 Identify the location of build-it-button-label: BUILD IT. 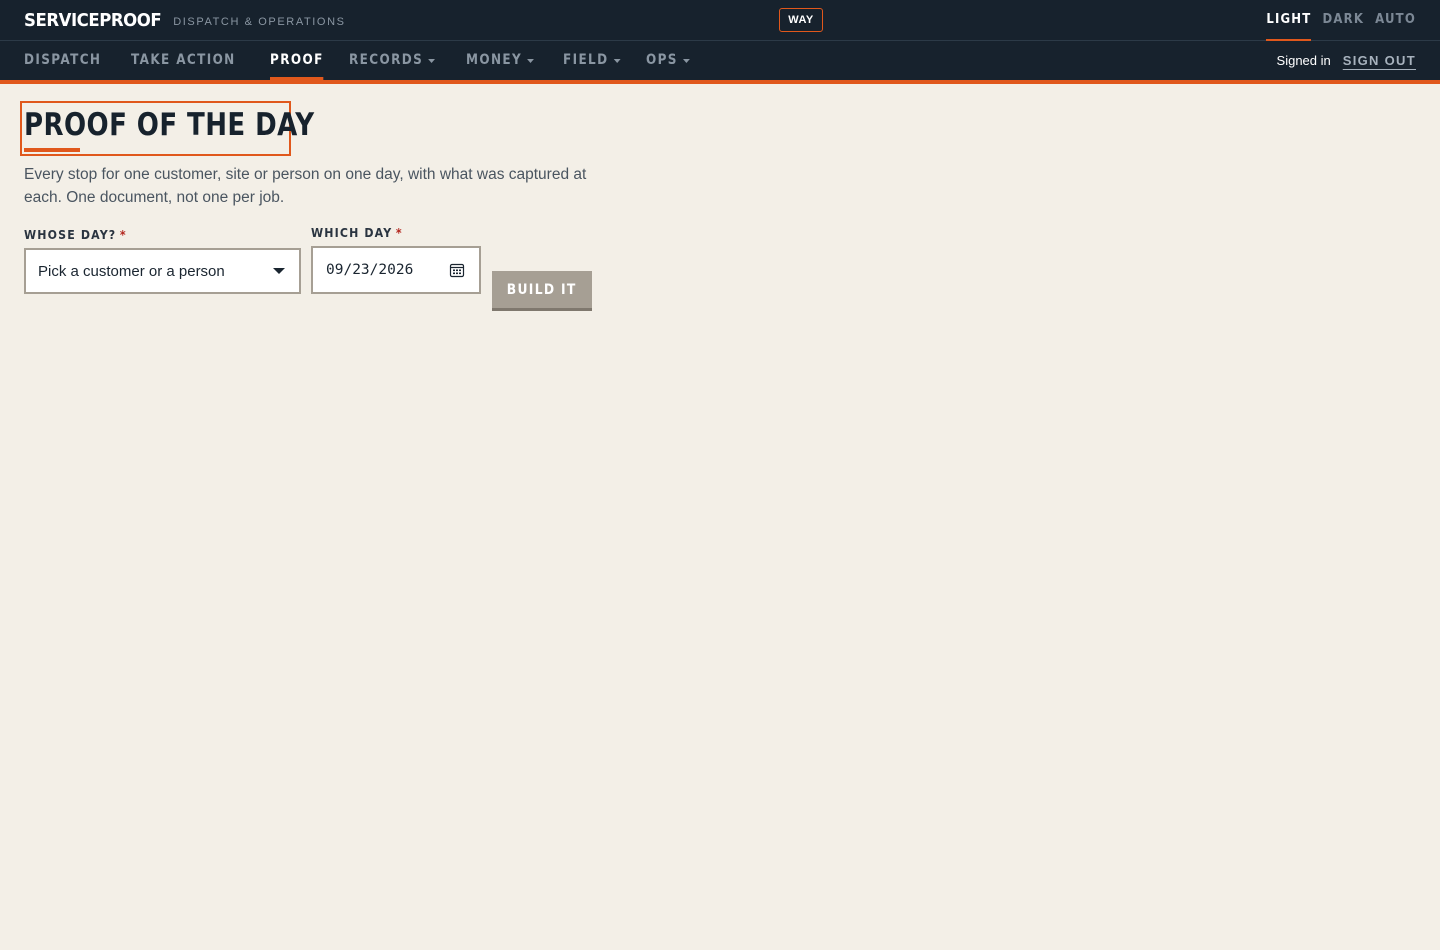
(542, 289).